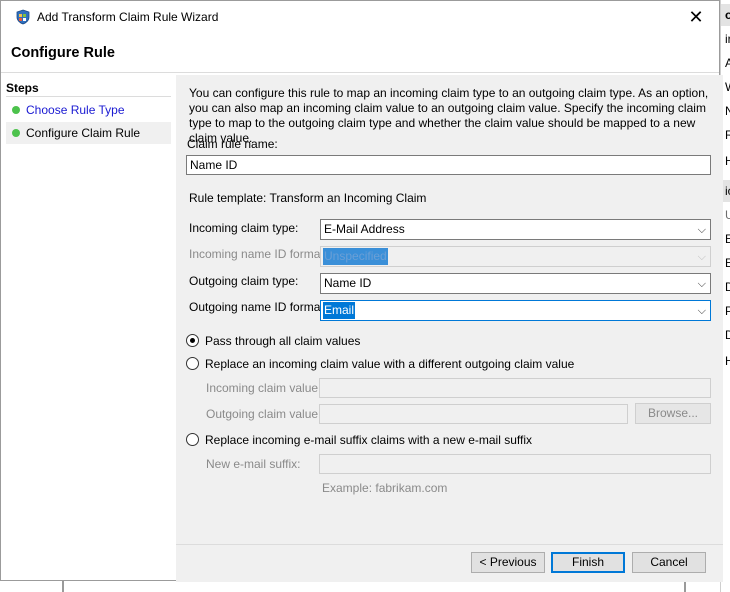  Describe the element at coordinates (360, 586) in the screenshot. I see `background-bottom-strip` at that location.